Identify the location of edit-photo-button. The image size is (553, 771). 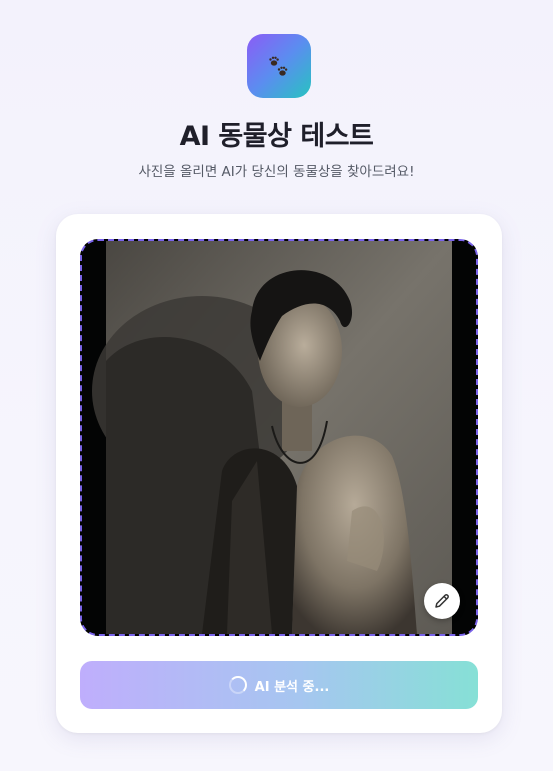
(442, 601).